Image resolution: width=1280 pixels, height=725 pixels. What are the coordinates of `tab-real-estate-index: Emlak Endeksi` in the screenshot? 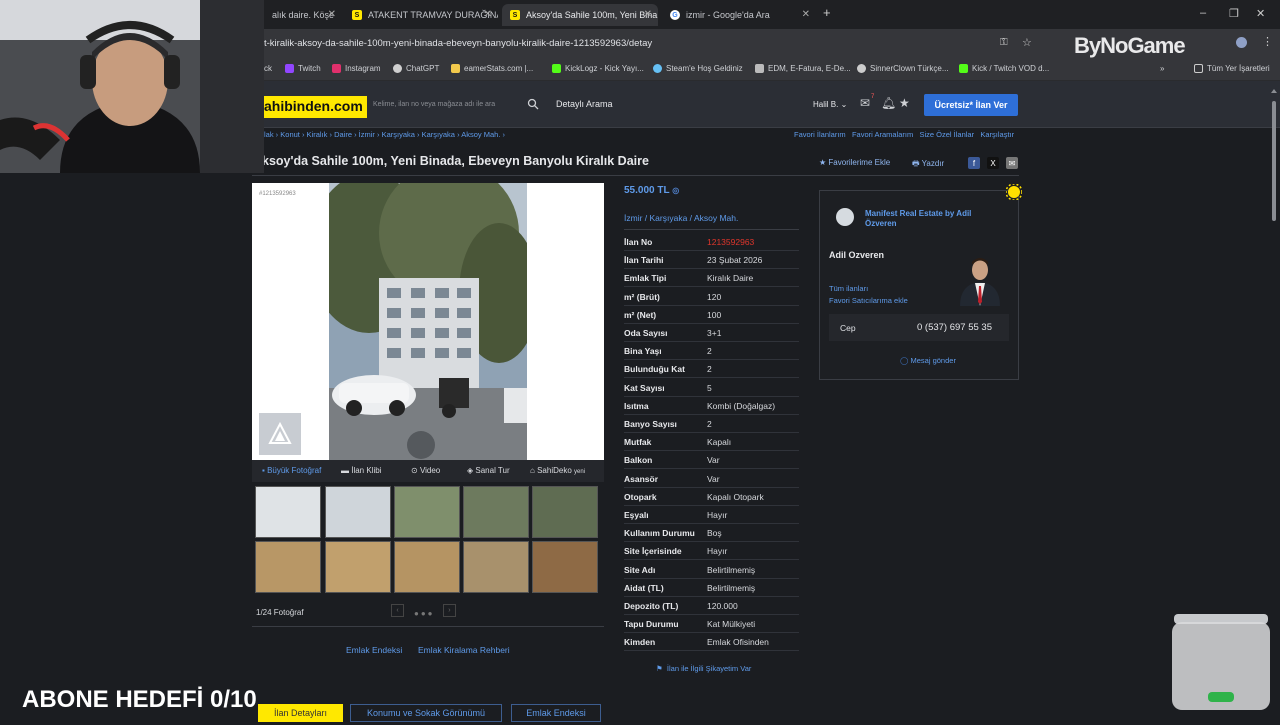 It's located at (556, 713).